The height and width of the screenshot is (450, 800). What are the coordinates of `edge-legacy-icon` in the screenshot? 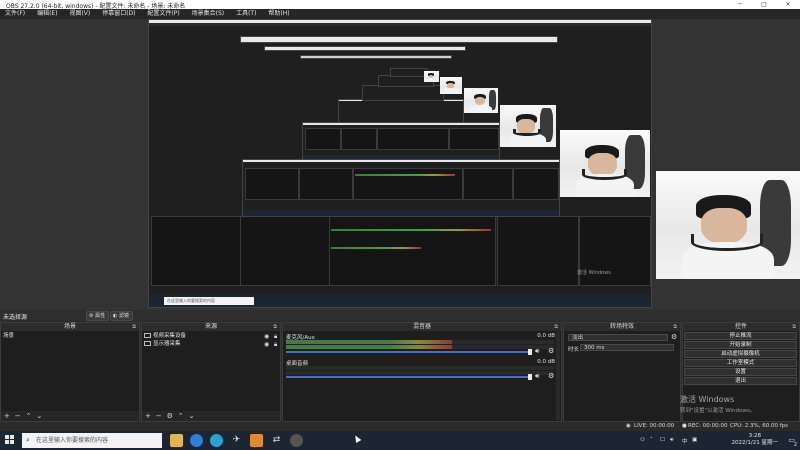 It's located at (216, 440).